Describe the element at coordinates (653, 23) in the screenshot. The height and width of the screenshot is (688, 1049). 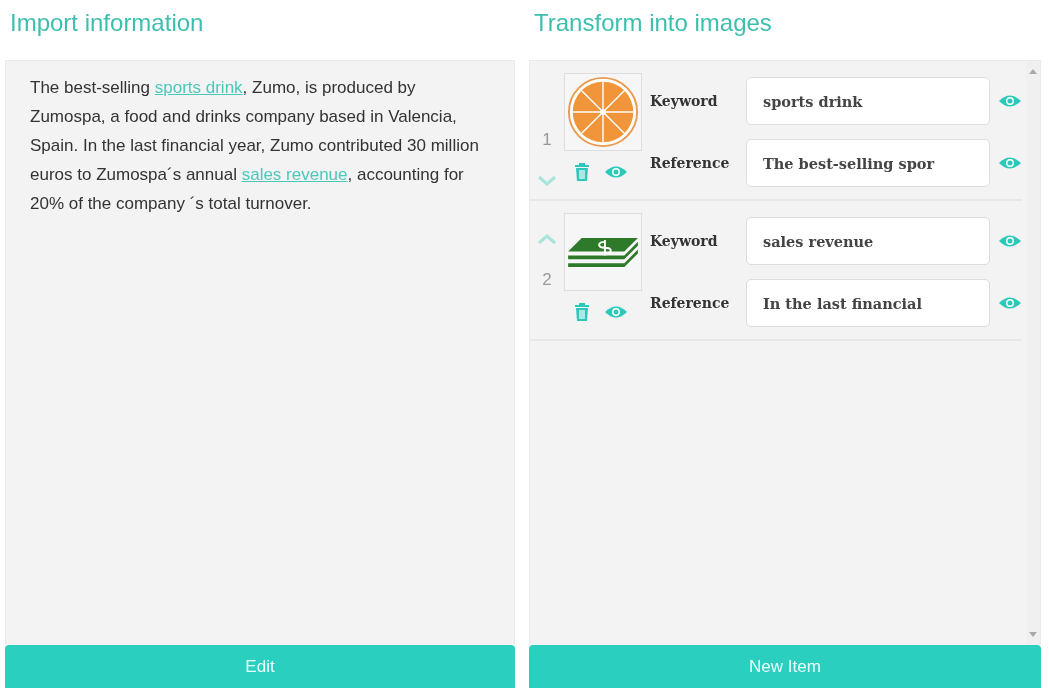
I see `panel-title: Transform into images` at that location.